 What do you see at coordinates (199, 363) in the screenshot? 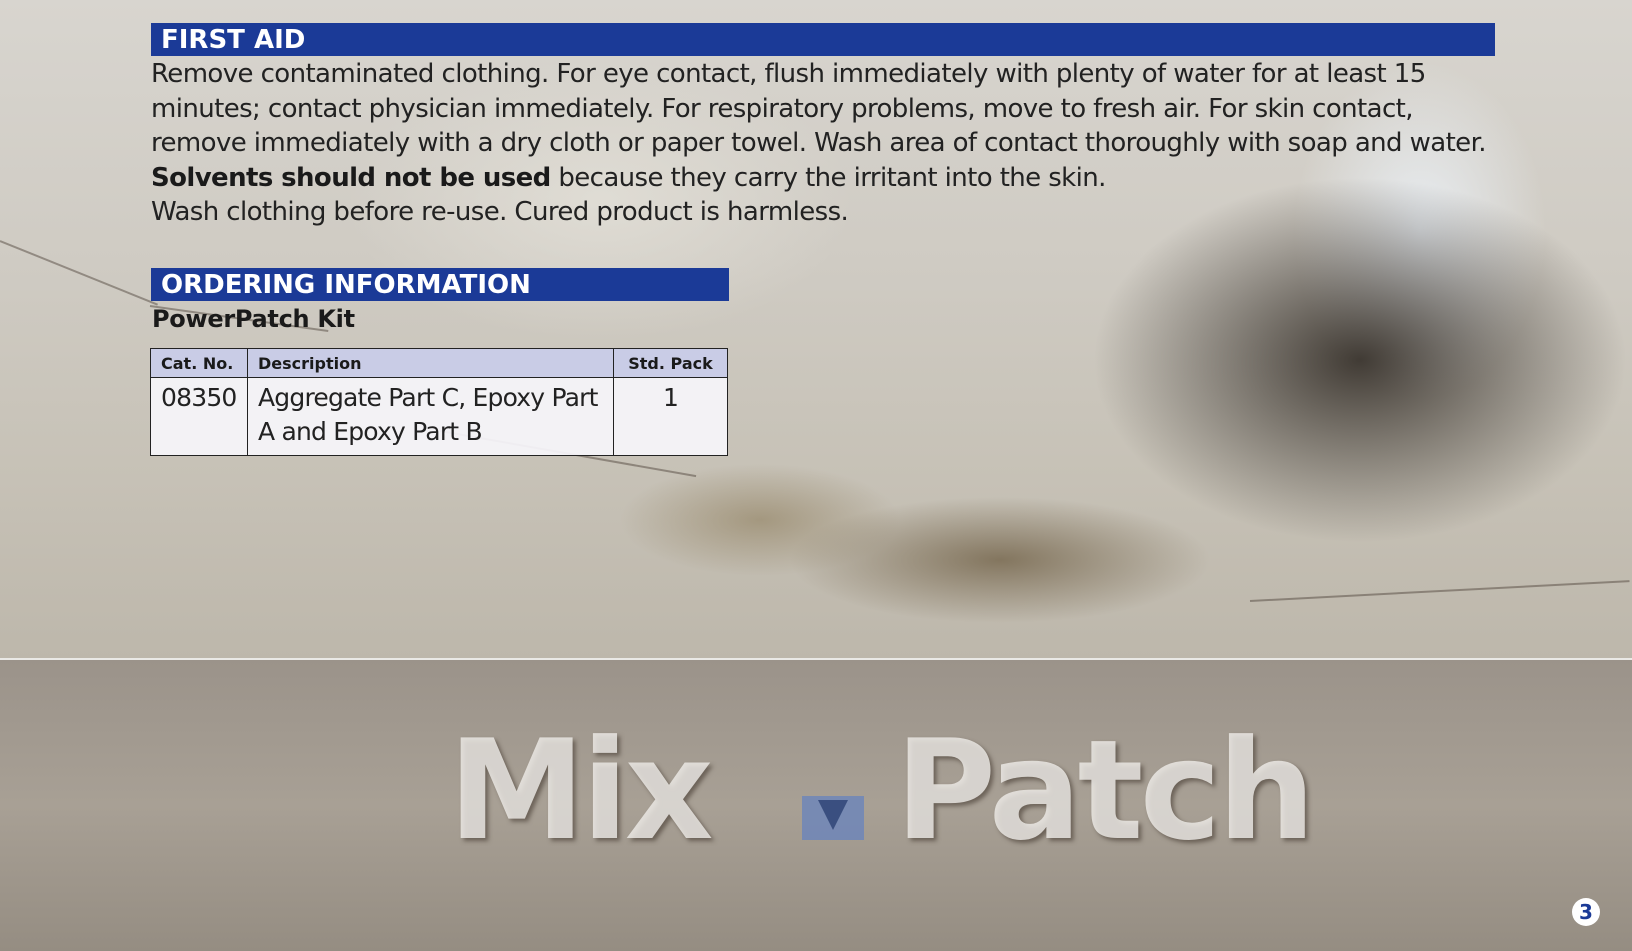
I see `header-cat-no: Cat. No.` at bounding box center [199, 363].